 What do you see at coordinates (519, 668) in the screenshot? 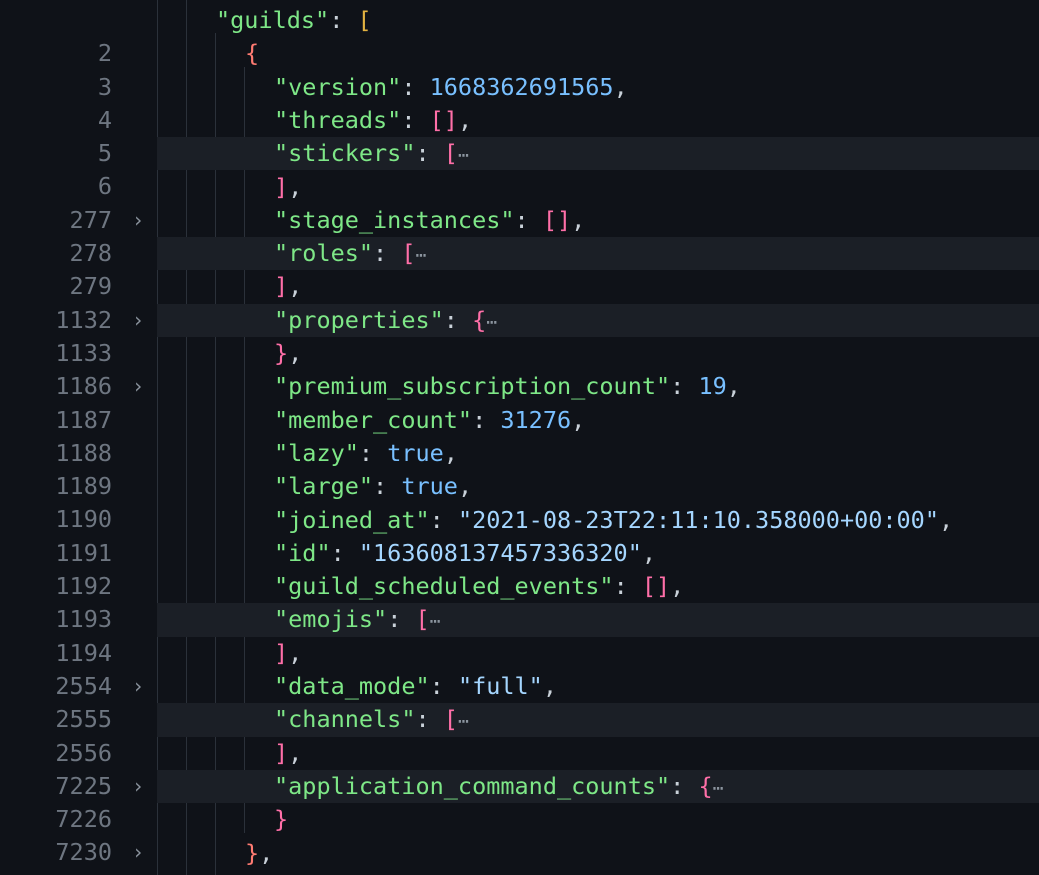
I see `code-line: 2554 ],` at bounding box center [519, 668].